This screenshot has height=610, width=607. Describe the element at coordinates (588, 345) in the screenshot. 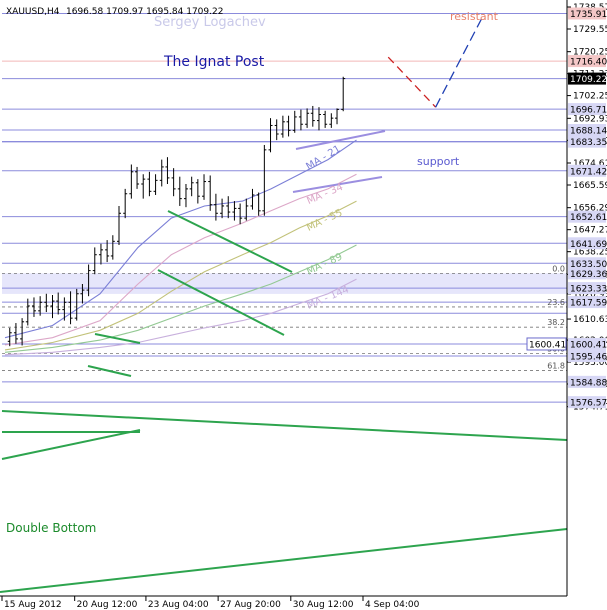

I see `price-tag-label: 1600.41` at that location.